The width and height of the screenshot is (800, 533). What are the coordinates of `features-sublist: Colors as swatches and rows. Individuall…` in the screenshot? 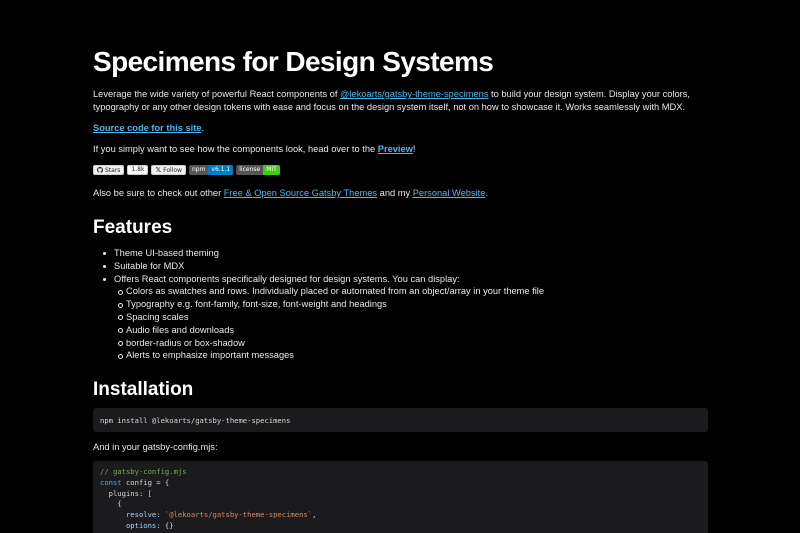 It's located at (329, 323).